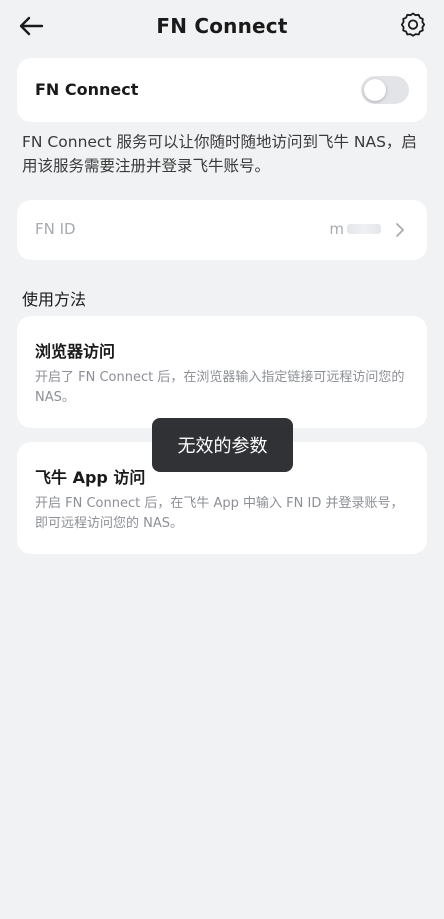  Describe the element at coordinates (90, 477) in the screenshot. I see `app-access-heading: 飞牛 App 访问` at that location.